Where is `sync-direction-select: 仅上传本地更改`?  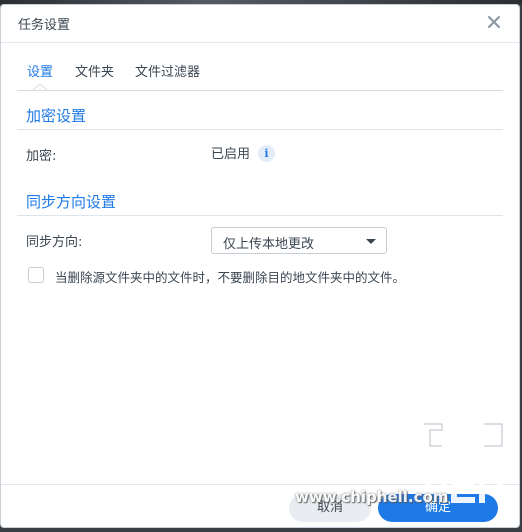 sync-direction-select: 仅上传本地更改 is located at coordinates (299, 240).